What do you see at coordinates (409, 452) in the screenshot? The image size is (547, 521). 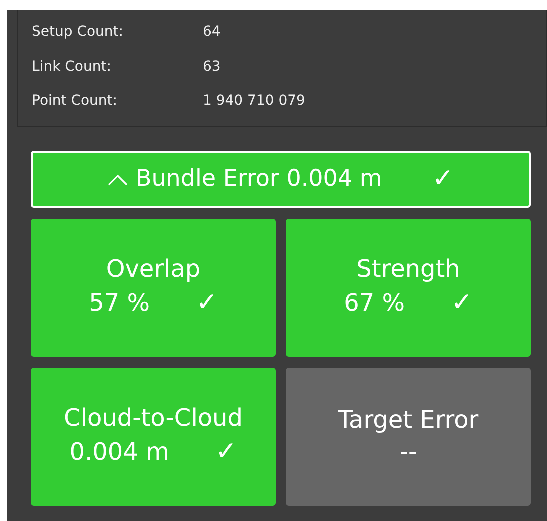 I see `tile-value: --` at bounding box center [409, 452].